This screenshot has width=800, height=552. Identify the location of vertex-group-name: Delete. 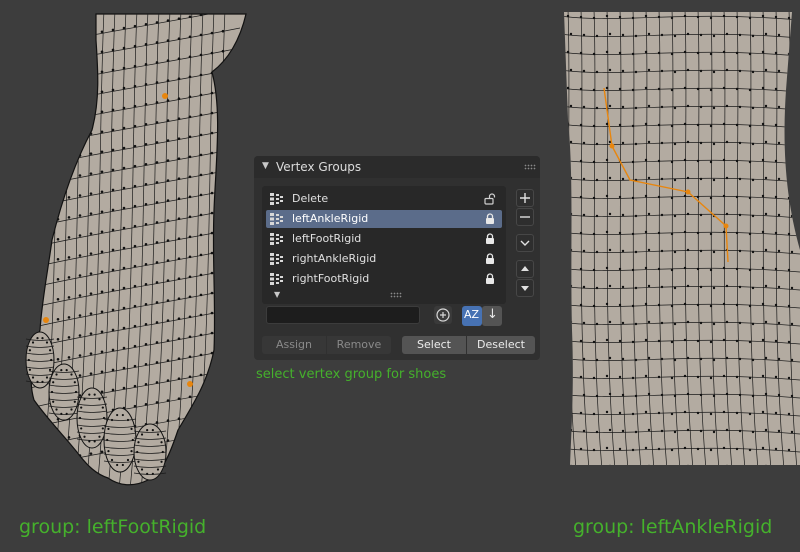
(310, 198).